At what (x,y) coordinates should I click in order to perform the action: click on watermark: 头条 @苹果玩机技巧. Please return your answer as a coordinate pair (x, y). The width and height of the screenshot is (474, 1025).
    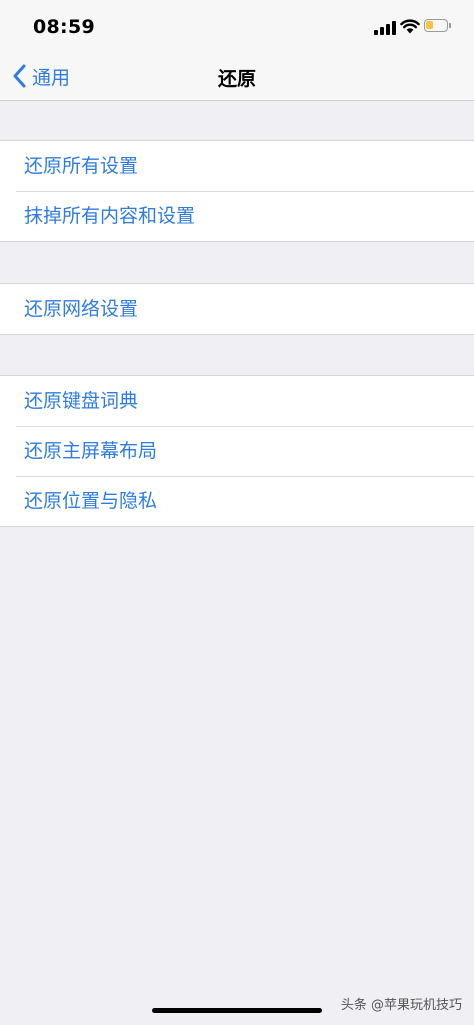
    Looking at the image, I should click on (401, 1003).